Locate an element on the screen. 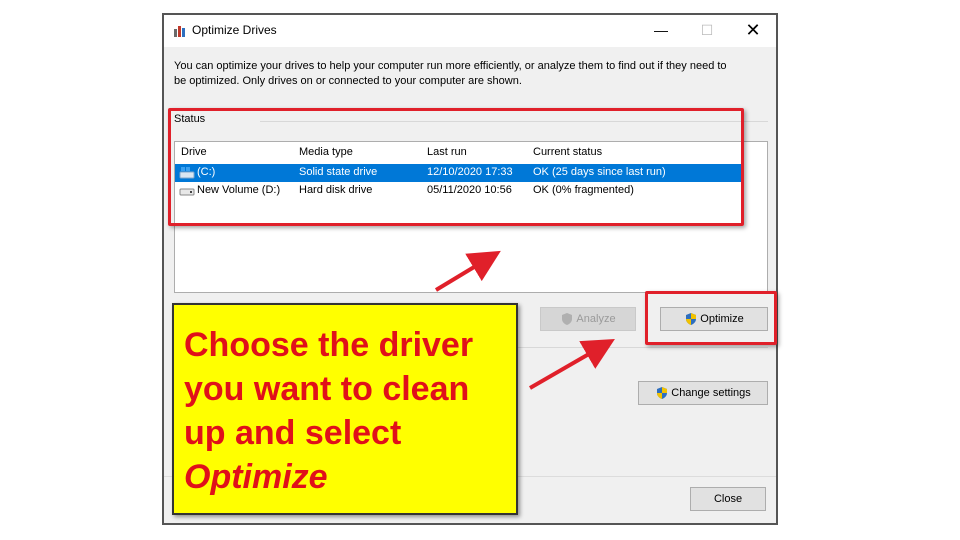  close-window-button: ✕ is located at coordinates (753, 31).